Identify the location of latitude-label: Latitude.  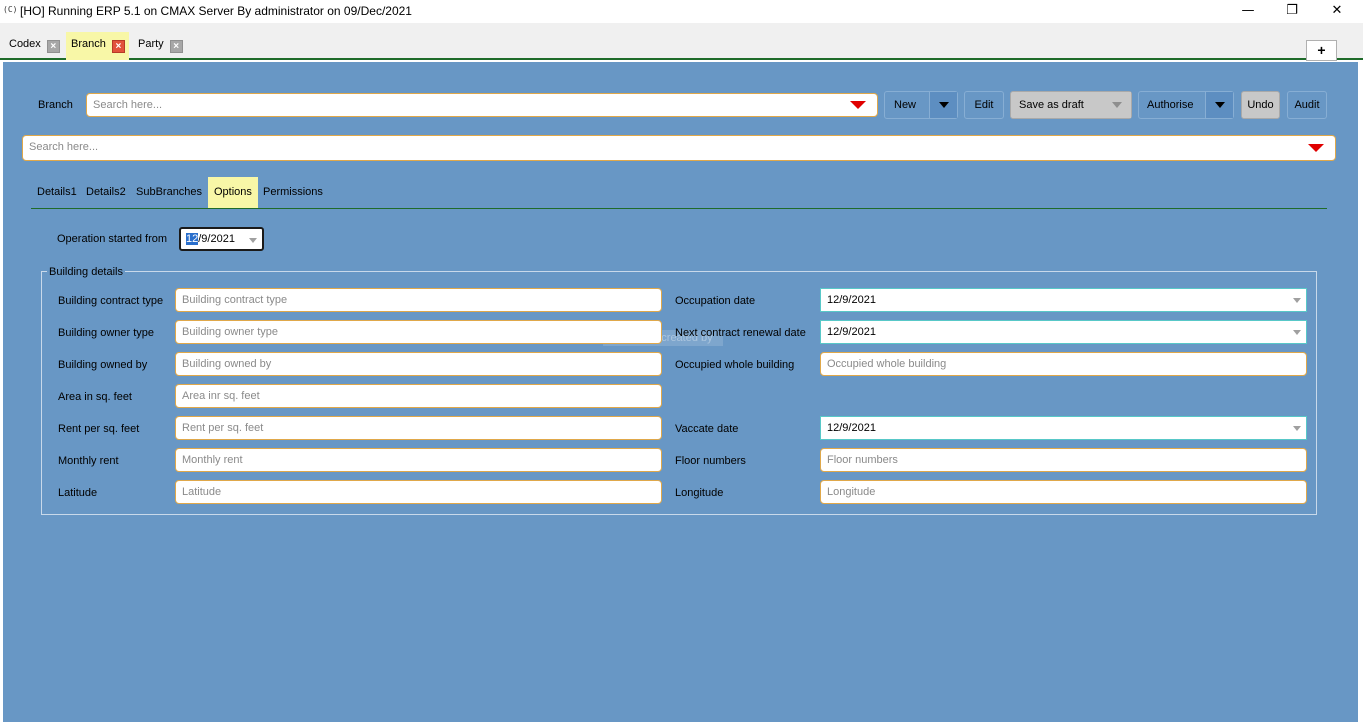
(78, 493).